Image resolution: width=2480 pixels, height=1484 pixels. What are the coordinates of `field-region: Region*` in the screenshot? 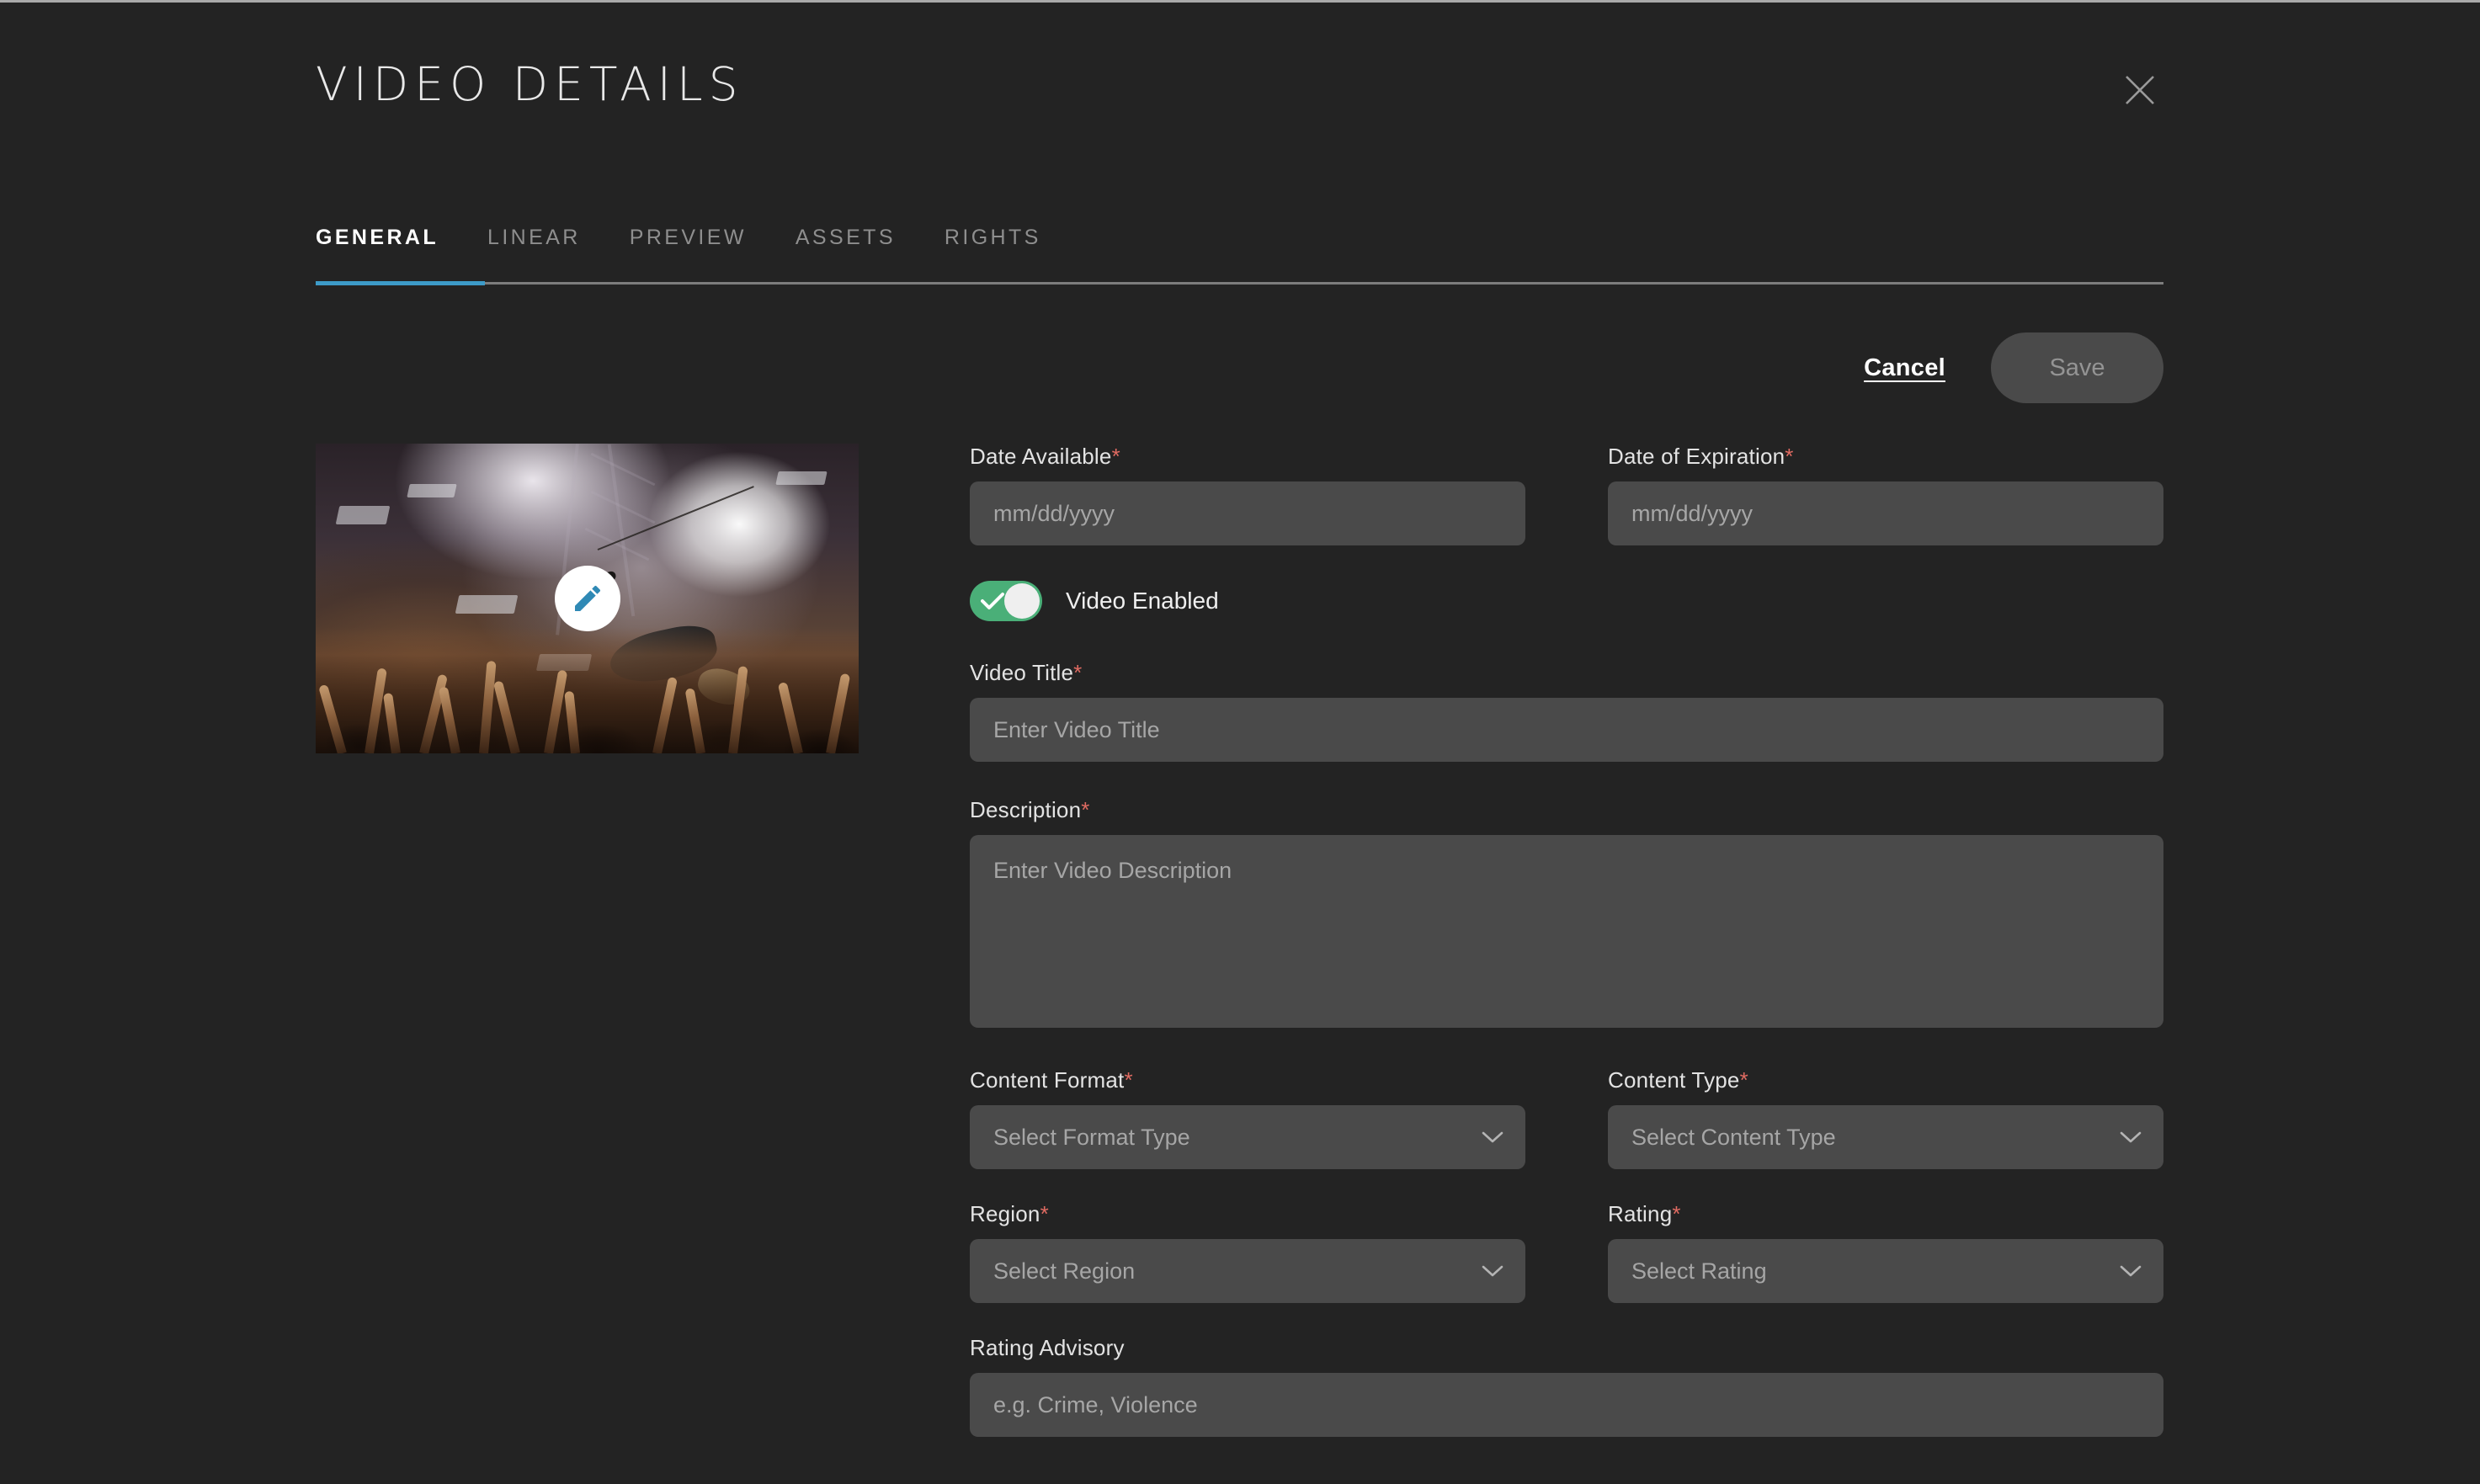 It's located at (1247, 1252).